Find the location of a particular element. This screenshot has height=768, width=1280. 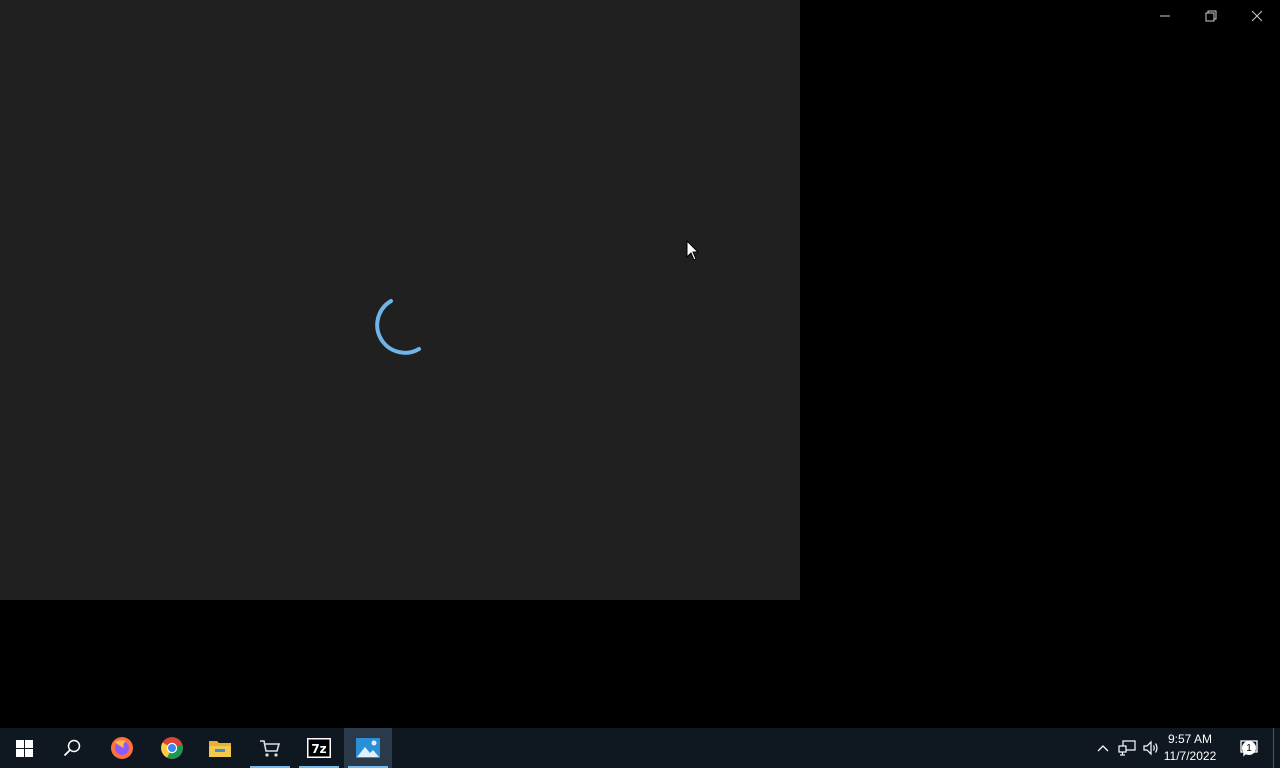

mouse-cursor-icon is located at coordinates (693, 250).